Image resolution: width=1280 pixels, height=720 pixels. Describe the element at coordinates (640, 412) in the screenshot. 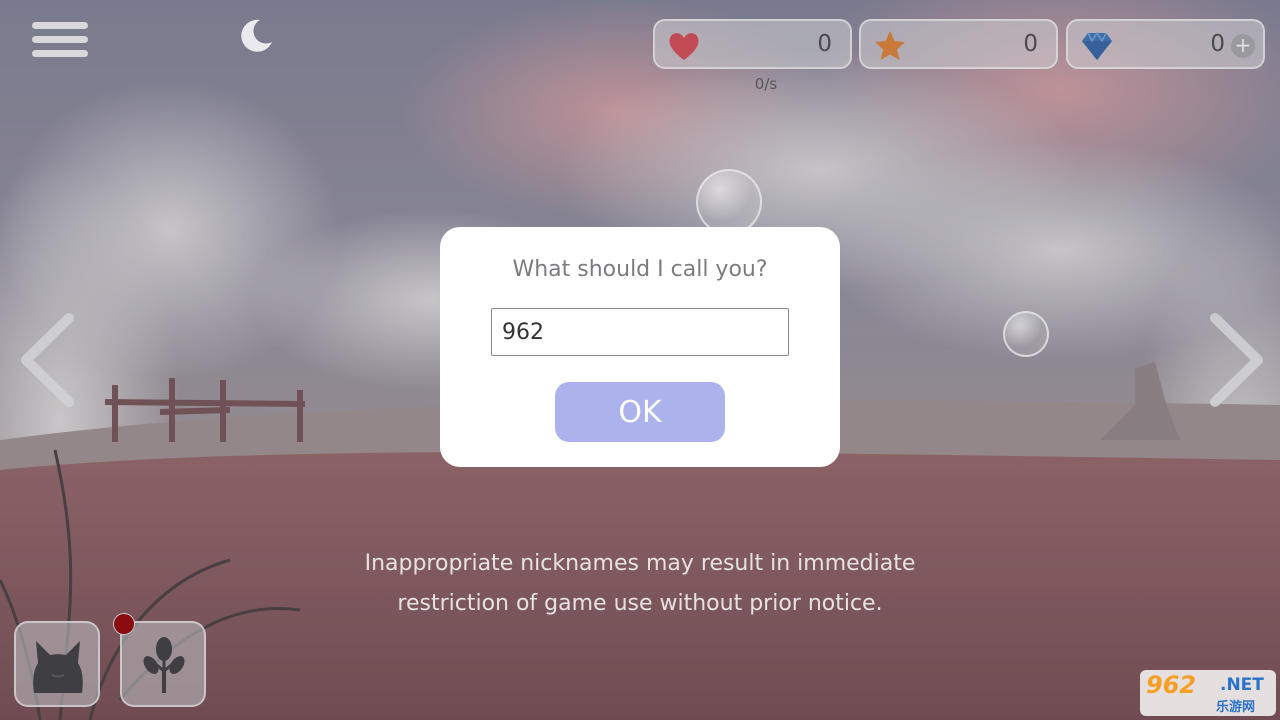

I see `ok-button: OK` at that location.